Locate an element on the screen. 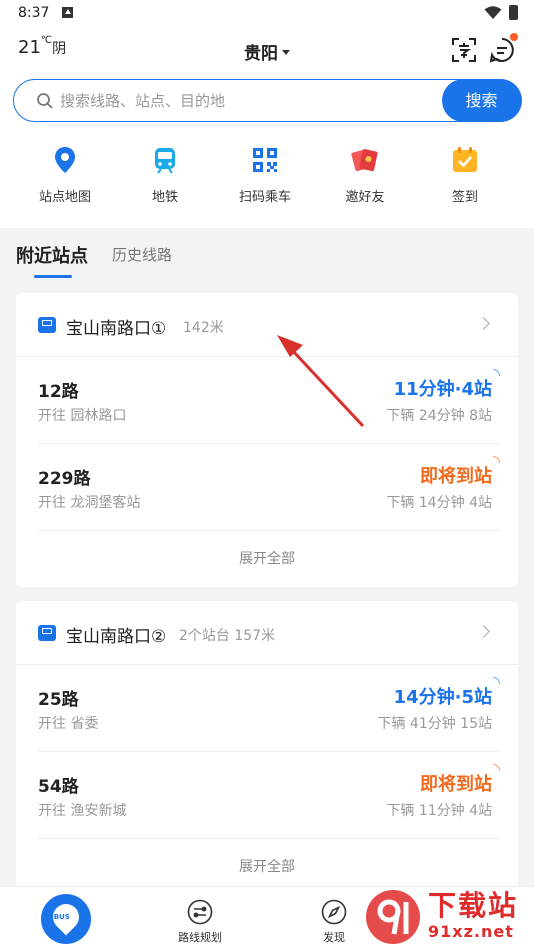 The width and height of the screenshot is (534, 950). compass-icon is located at coordinates (334, 912).